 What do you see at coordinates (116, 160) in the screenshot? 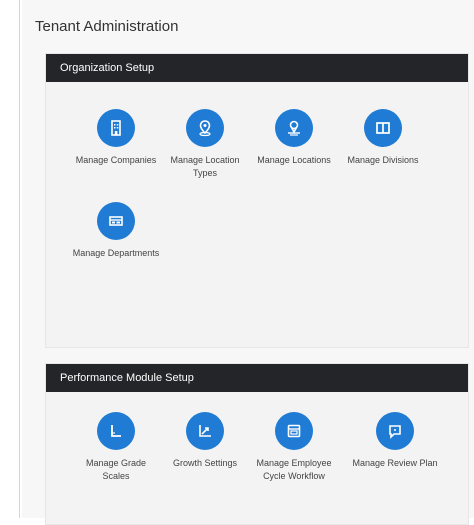
I see `tile-label: Manage Companies` at bounding box center [116, 160].